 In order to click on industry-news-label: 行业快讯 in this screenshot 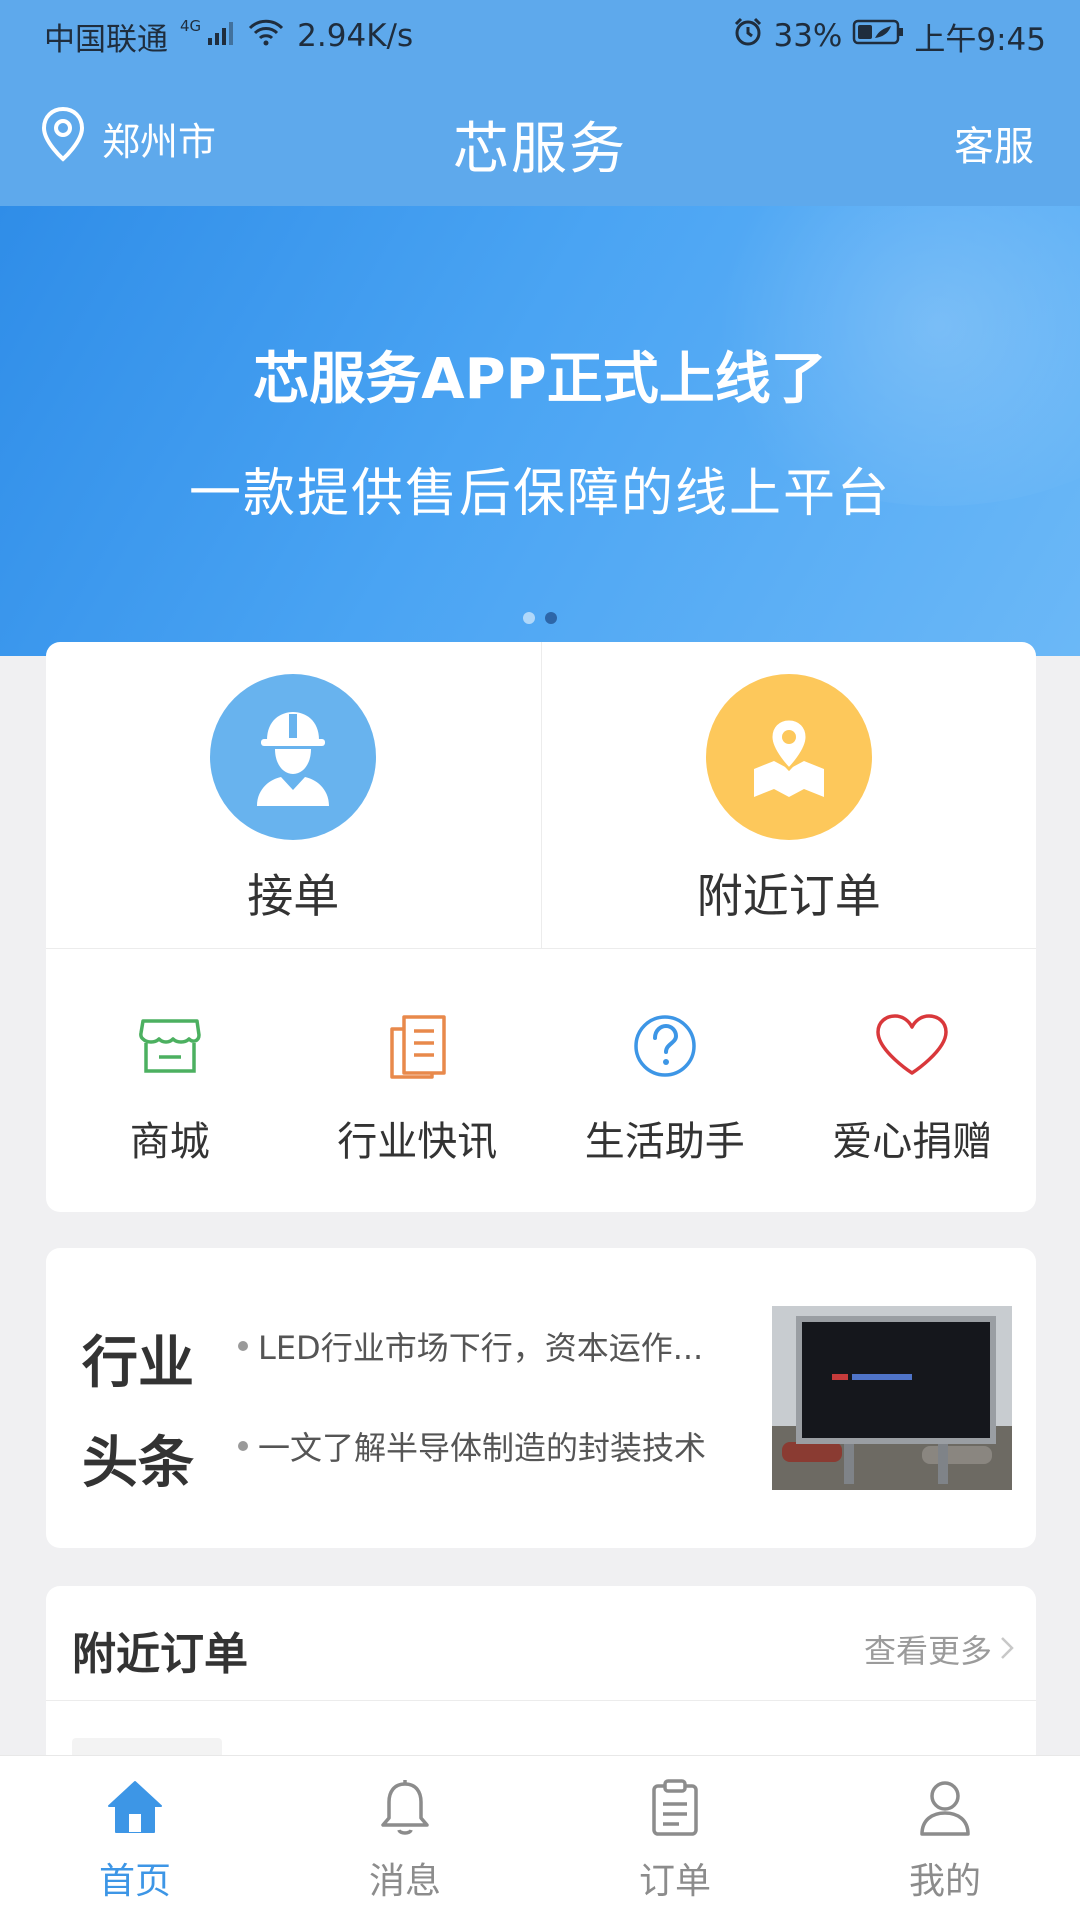, I will do `click(417, 1142)`.